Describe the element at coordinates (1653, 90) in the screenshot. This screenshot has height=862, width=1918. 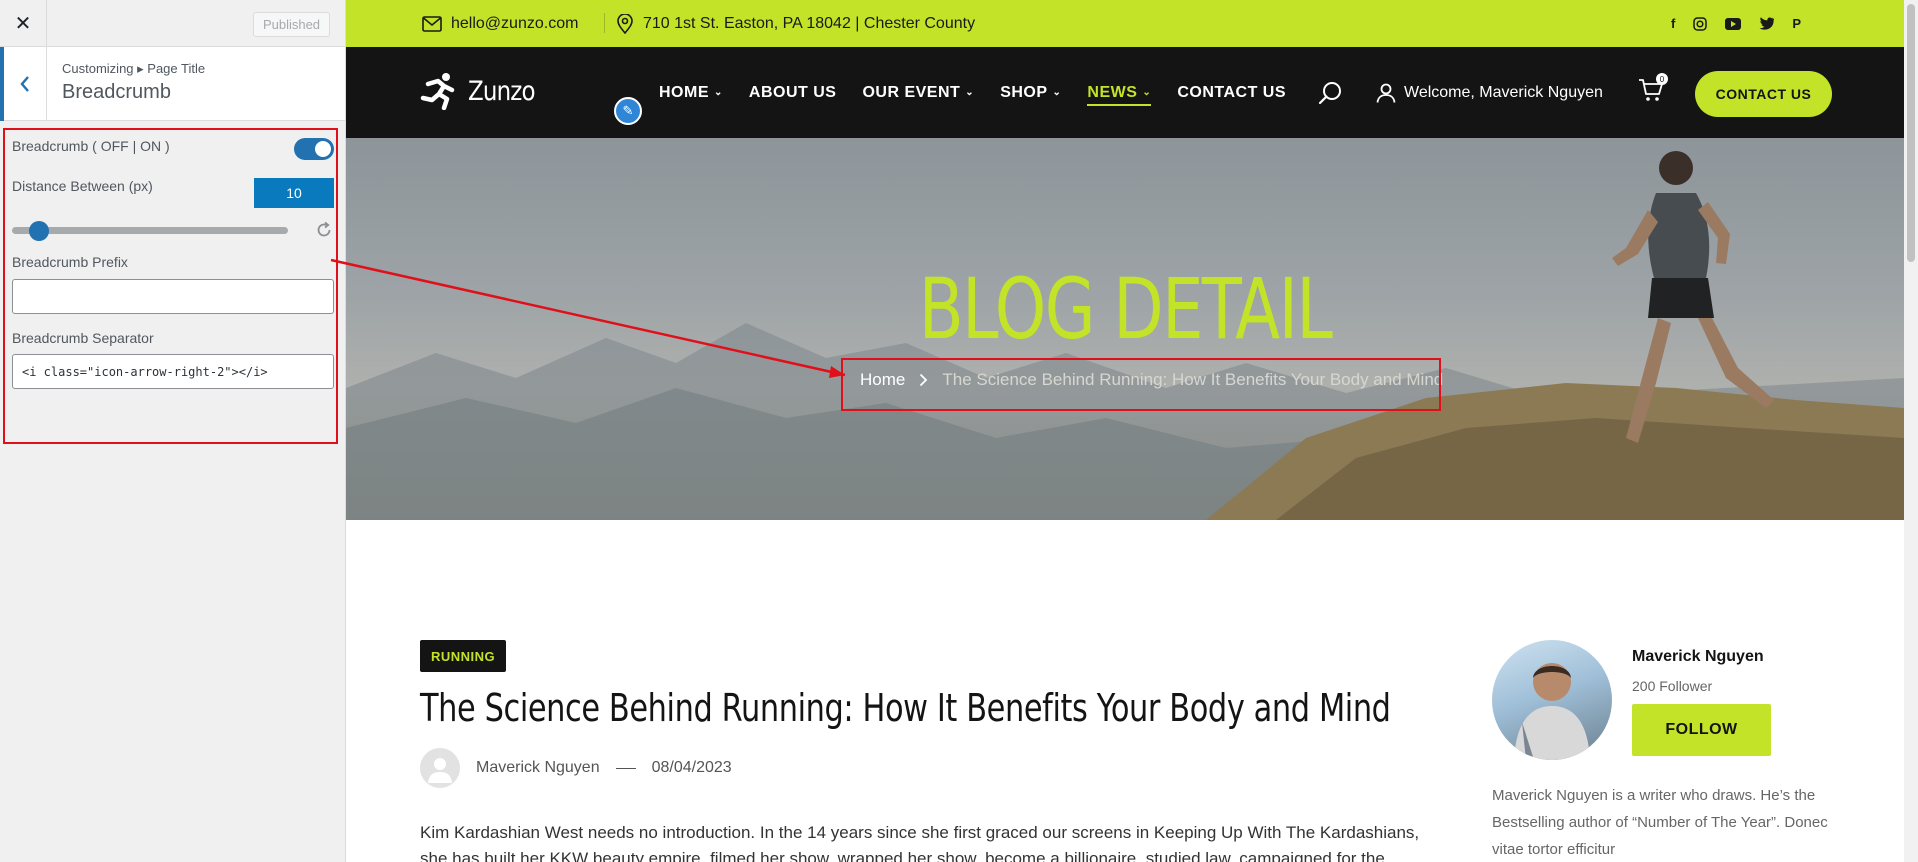
I see `cart-button: 0` at that location.